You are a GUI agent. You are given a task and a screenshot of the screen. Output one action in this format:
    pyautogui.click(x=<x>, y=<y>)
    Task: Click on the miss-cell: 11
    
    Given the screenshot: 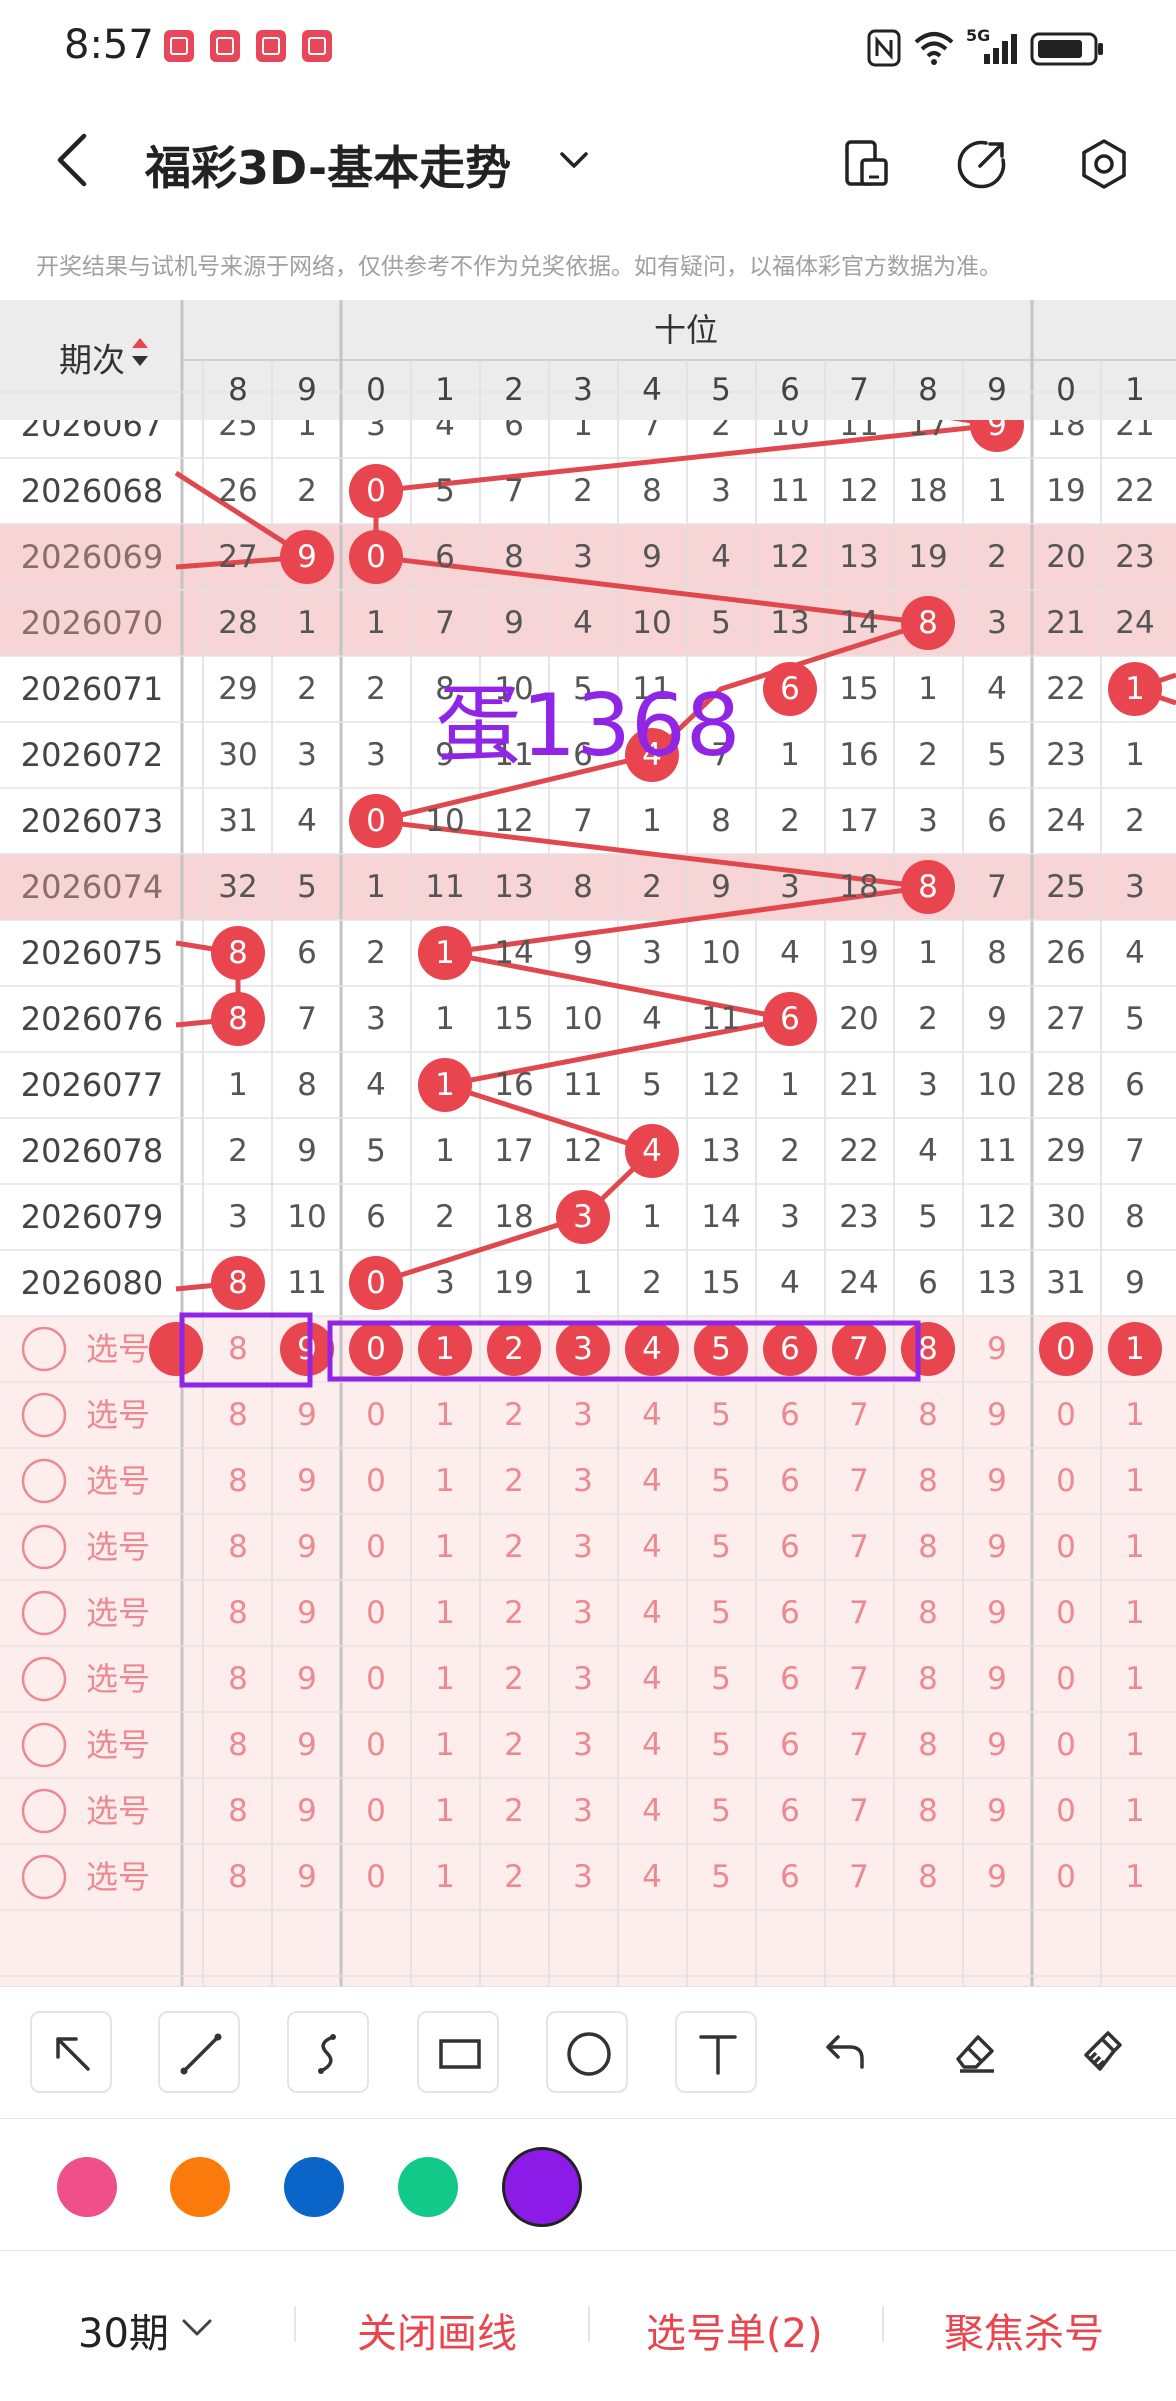 What is the action you would take?
    pyautogui.click(x=996, y=1151)
    